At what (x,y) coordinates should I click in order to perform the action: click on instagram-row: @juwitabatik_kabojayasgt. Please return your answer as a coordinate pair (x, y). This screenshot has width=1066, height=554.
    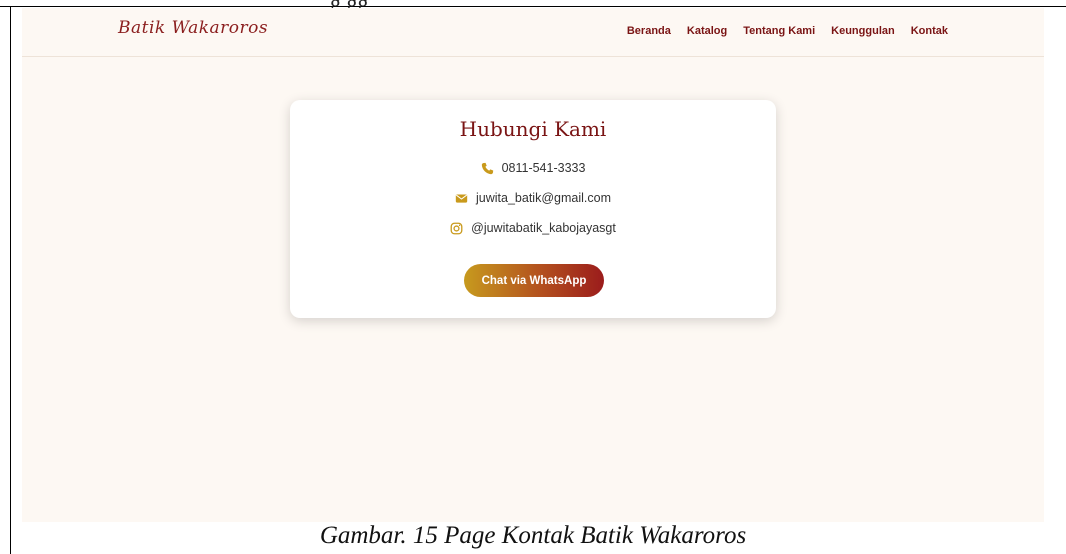
    Looking at the image, I should click on (533, 228).